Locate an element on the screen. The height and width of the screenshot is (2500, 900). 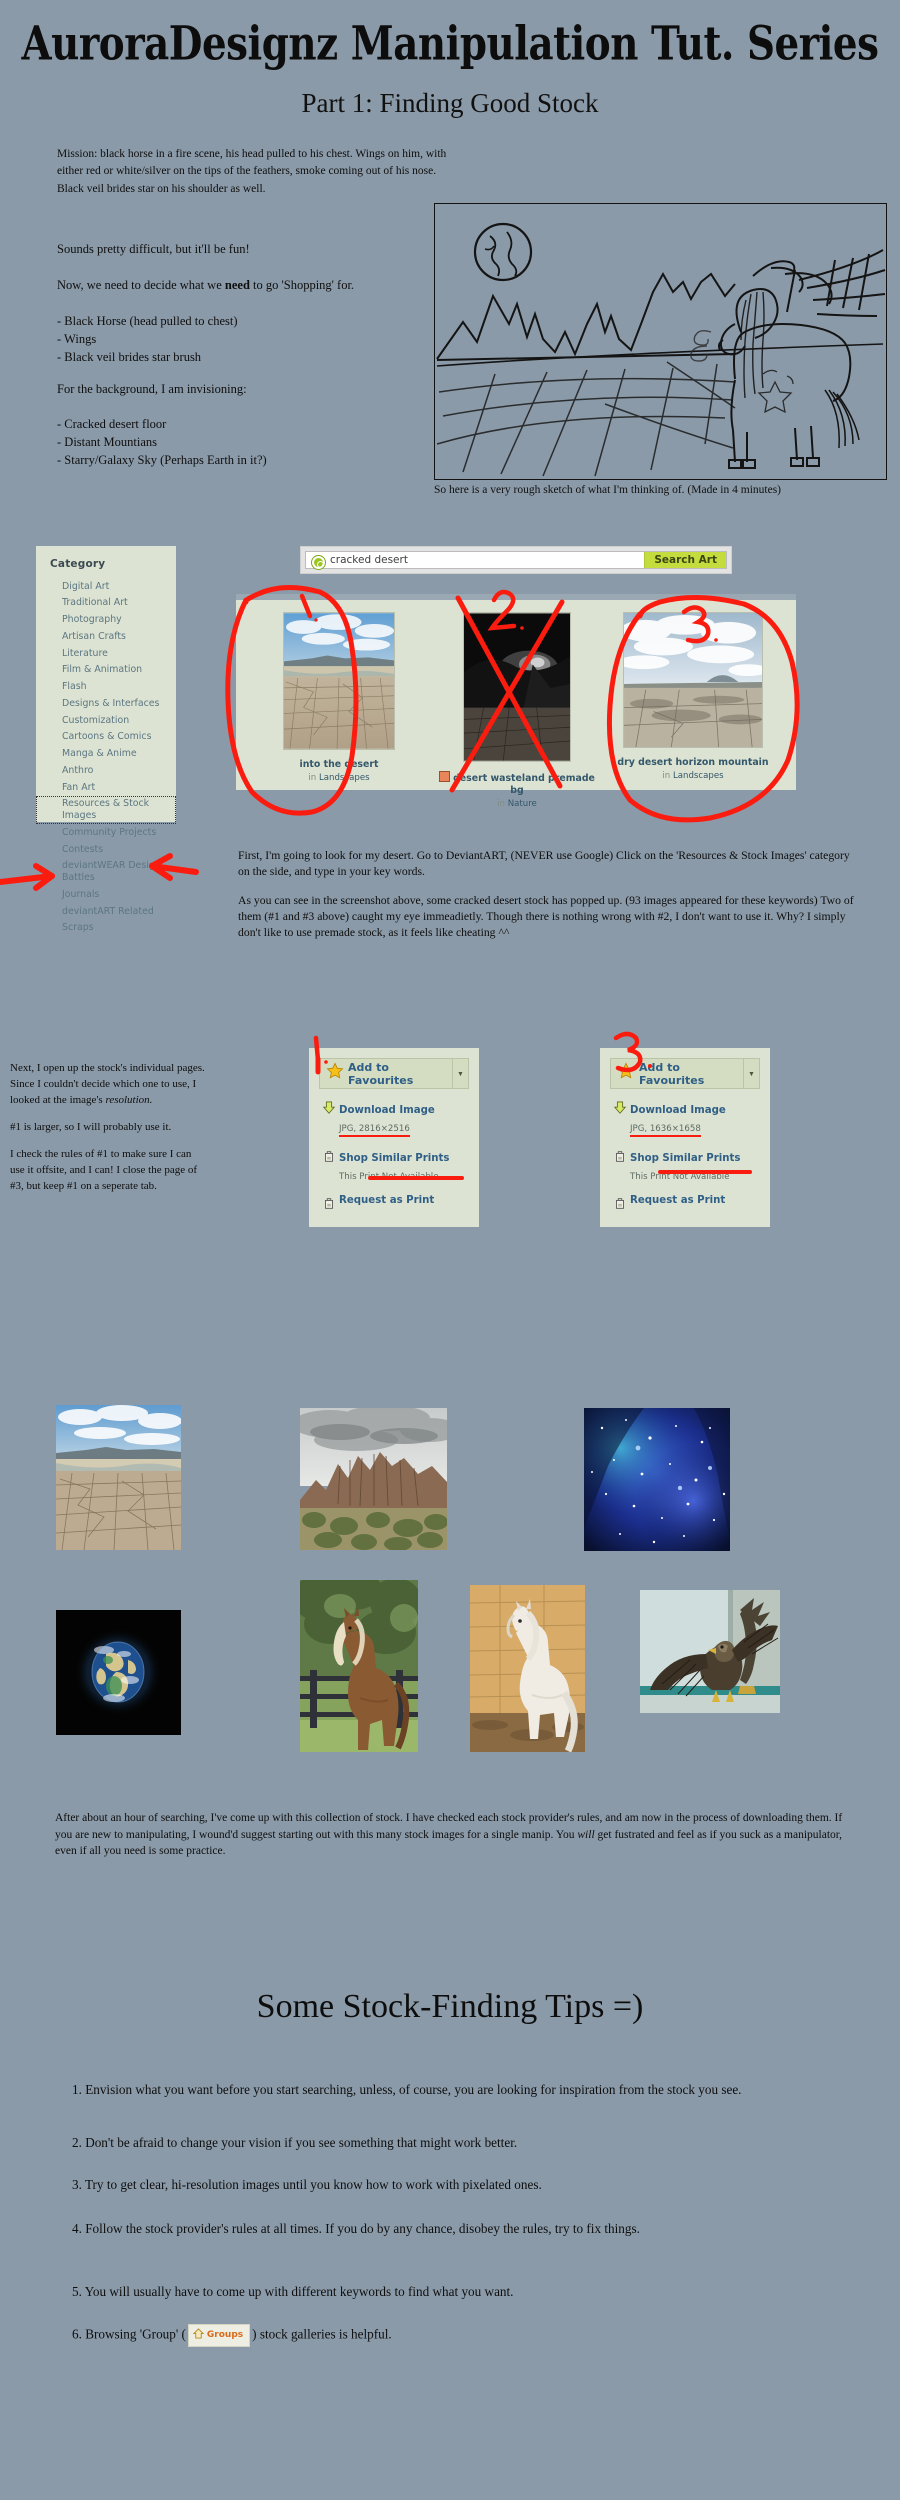
result-item-1: into the desert in Landscapes is located at coordinates (339, 697).